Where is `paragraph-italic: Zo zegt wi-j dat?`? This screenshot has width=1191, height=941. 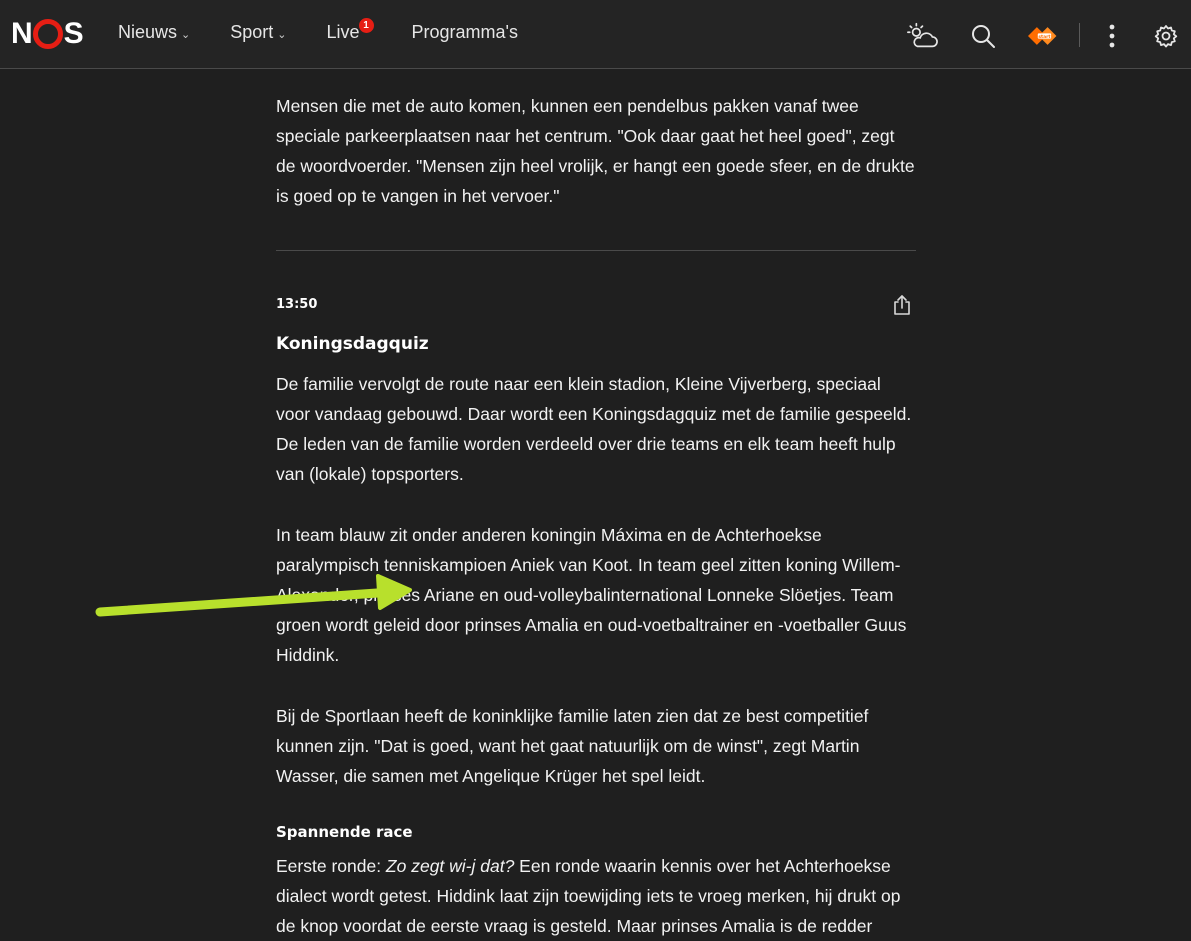 paragraph-italic: Zo zegt wi-j dat? is located at coordinates (450, 866).